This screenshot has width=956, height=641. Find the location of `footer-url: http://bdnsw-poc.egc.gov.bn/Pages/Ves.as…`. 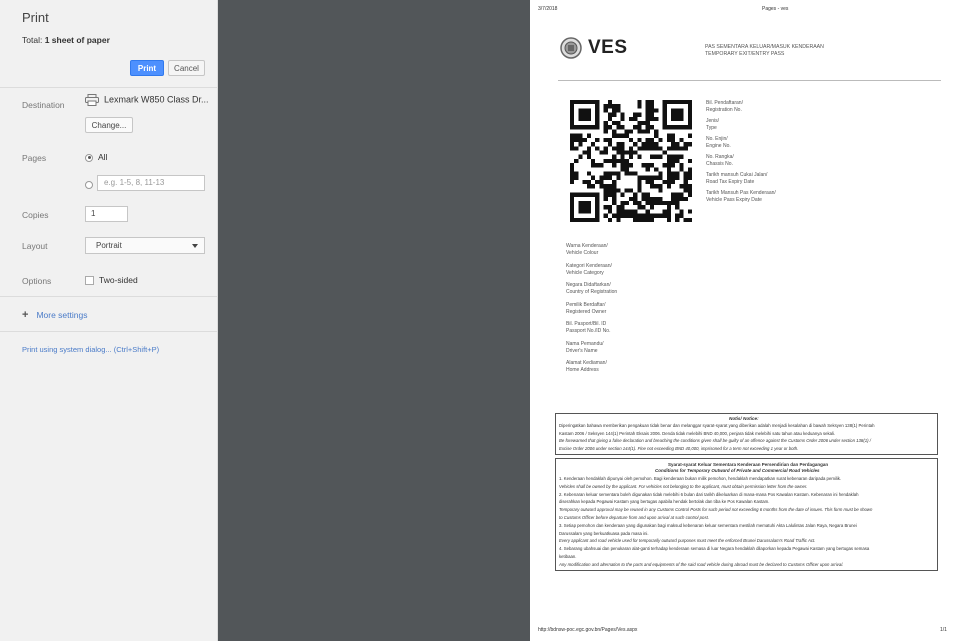

footer-url: http://bdnsw-poc.egc.gov.bn/Pages/Ves.as… is located at coordinates (588, 630).